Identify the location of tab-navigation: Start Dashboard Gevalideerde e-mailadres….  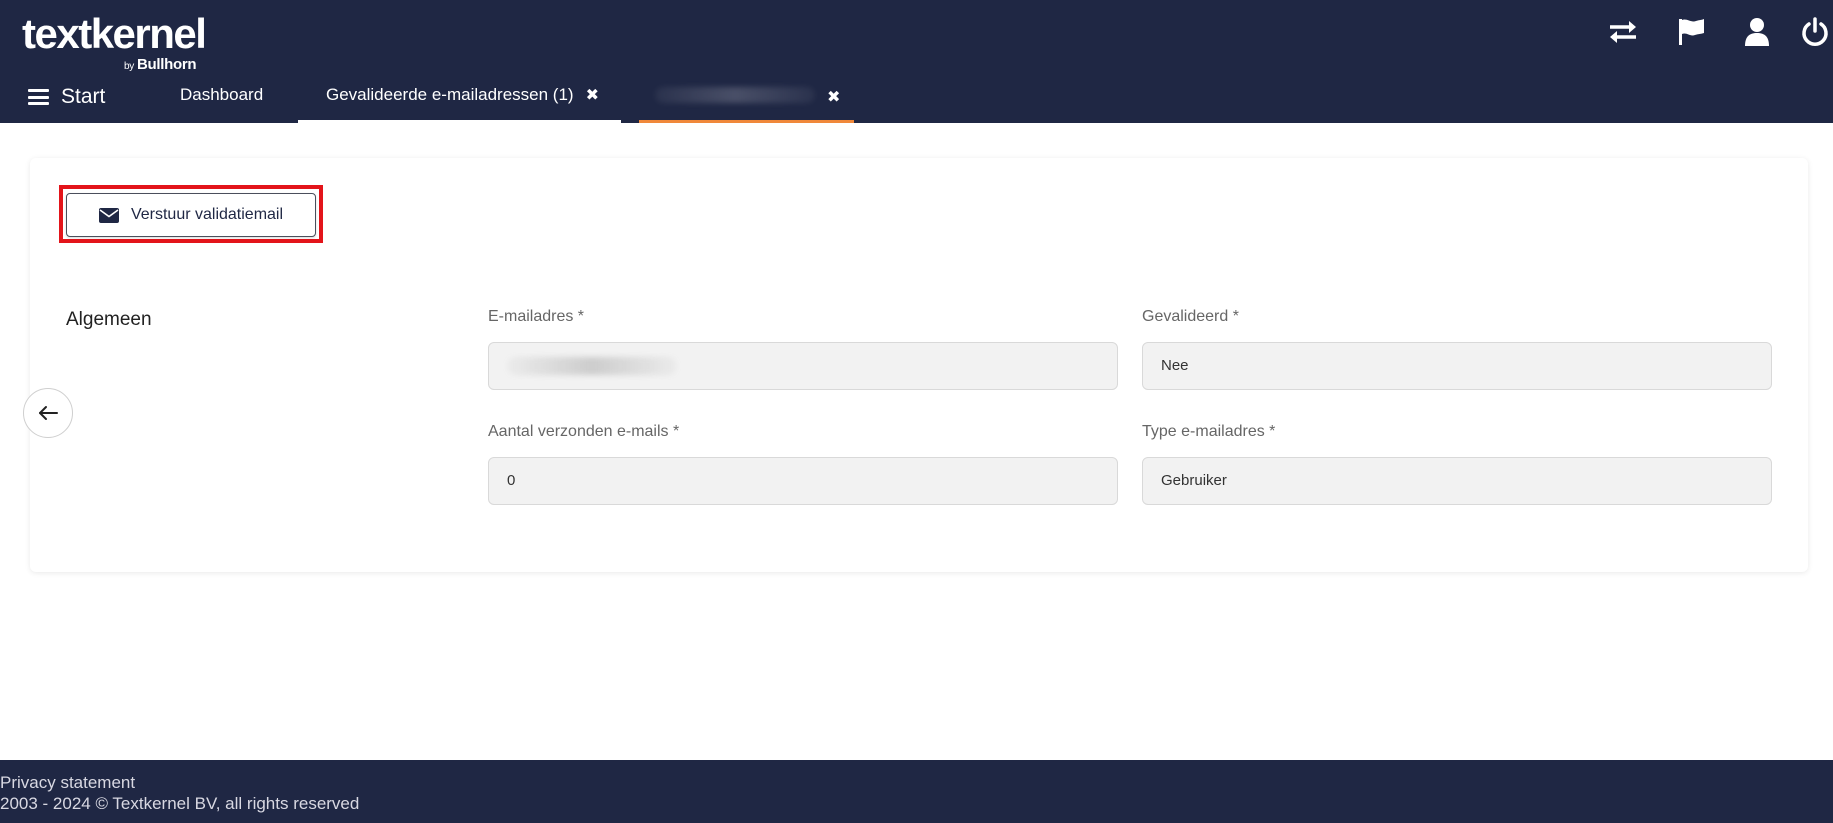
(916, 99).